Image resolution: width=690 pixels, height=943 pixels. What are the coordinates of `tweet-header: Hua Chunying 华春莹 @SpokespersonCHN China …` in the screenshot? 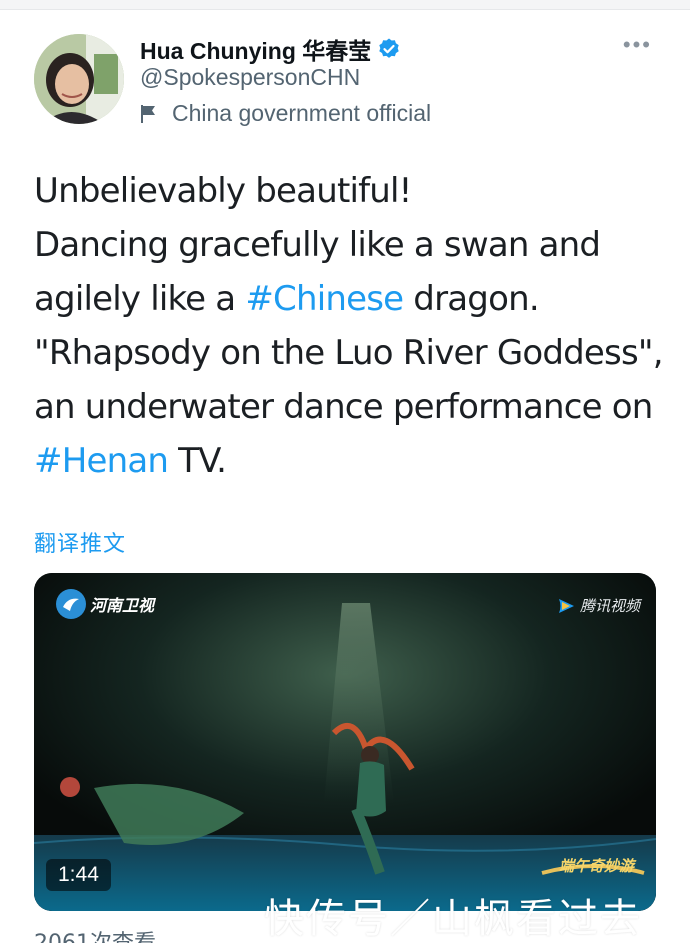 It's located at (349, 80).